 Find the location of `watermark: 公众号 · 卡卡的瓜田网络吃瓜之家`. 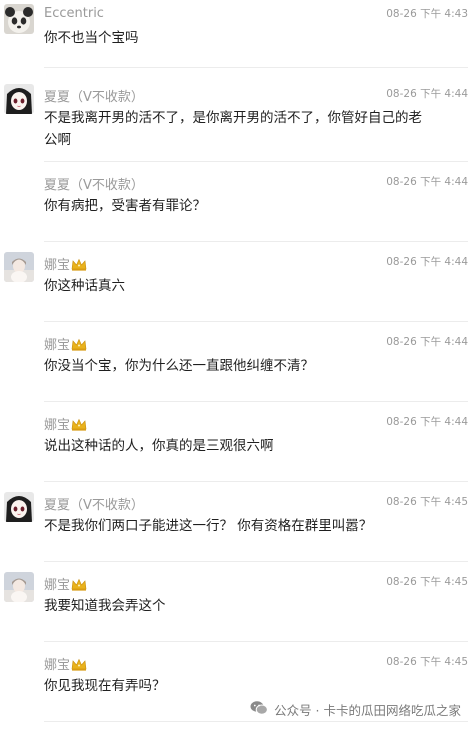

watermark: 公众号 · 卡卡的瓜田网络吃瓜之家 is located at coordinates (355, 709).